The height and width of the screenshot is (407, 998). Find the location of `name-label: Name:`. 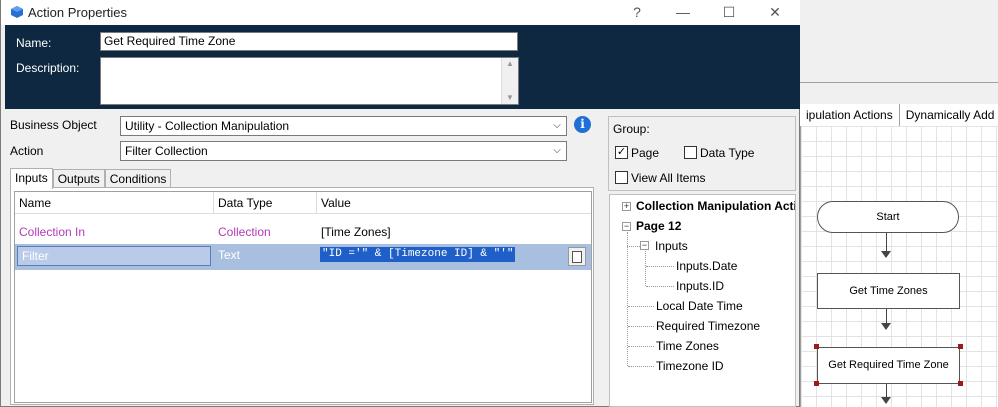

name-label: Name: is located at coordinates (34, 43).